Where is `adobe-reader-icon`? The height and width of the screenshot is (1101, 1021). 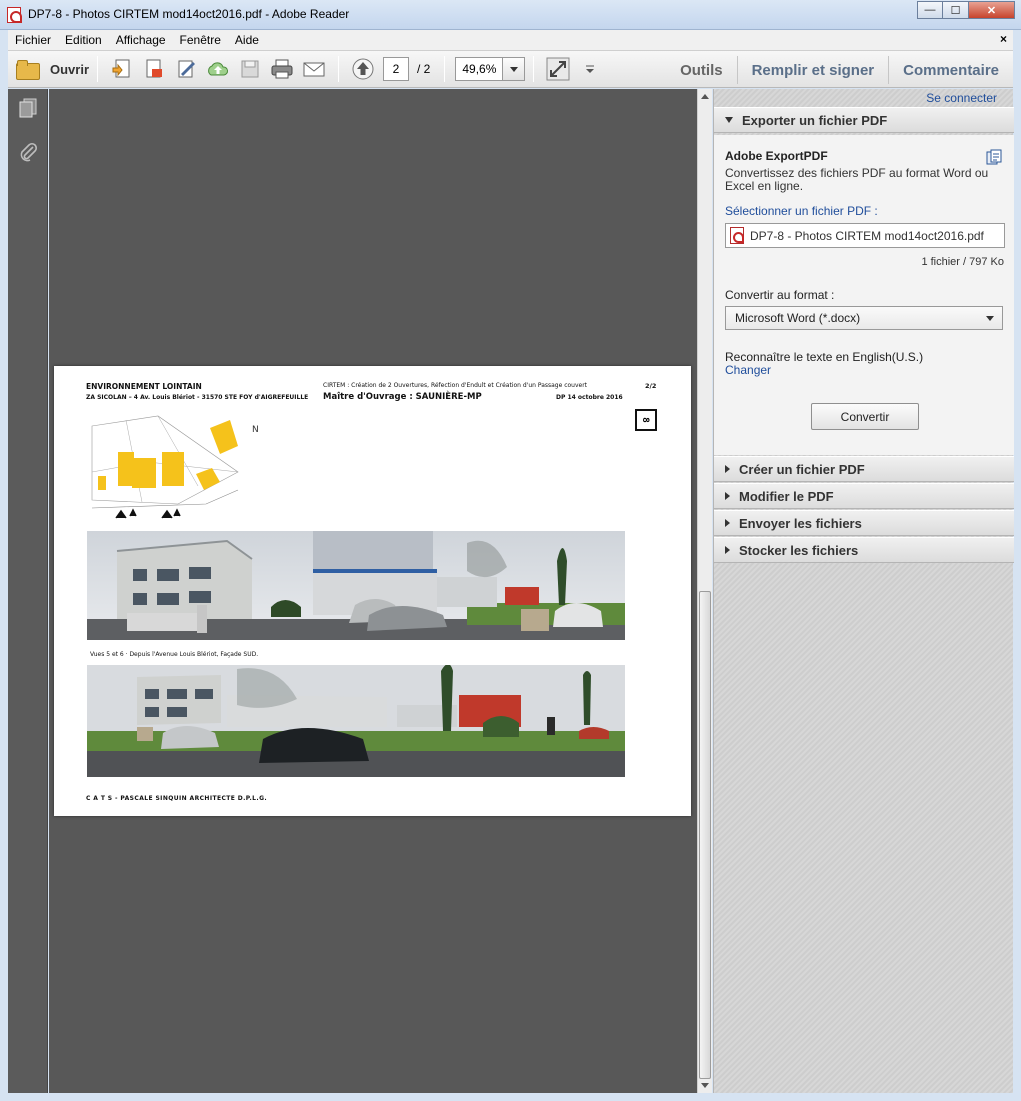 adobe-reader-icon is located at coordinates (14, 15).